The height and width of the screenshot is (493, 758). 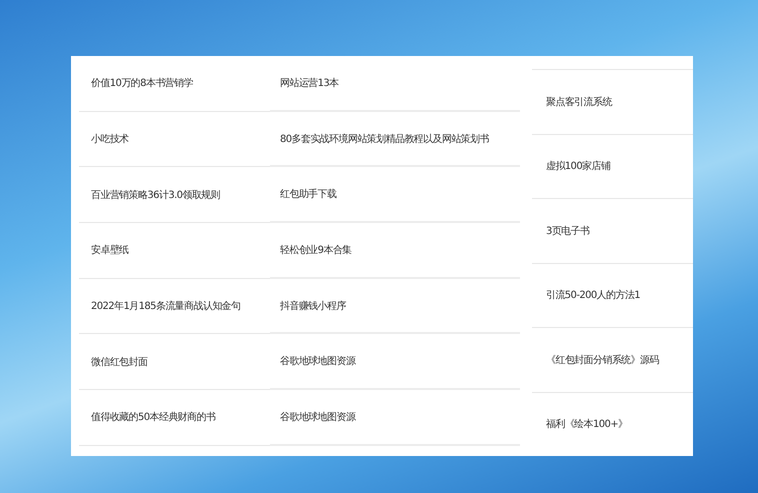 What do you see at coordinates (612, 102) in the screenshot?
I see `list-link: 聚点客引流系统` at bounding box center [612, 102].